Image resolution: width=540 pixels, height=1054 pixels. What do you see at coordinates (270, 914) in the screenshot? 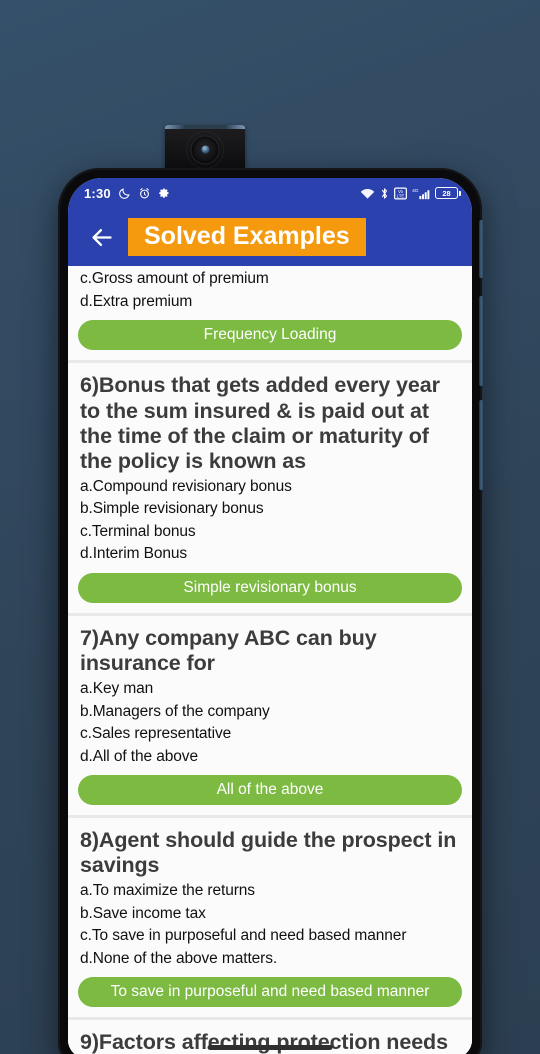
I see `option-item: b.Save income tax` at bounding box center [270, 914].